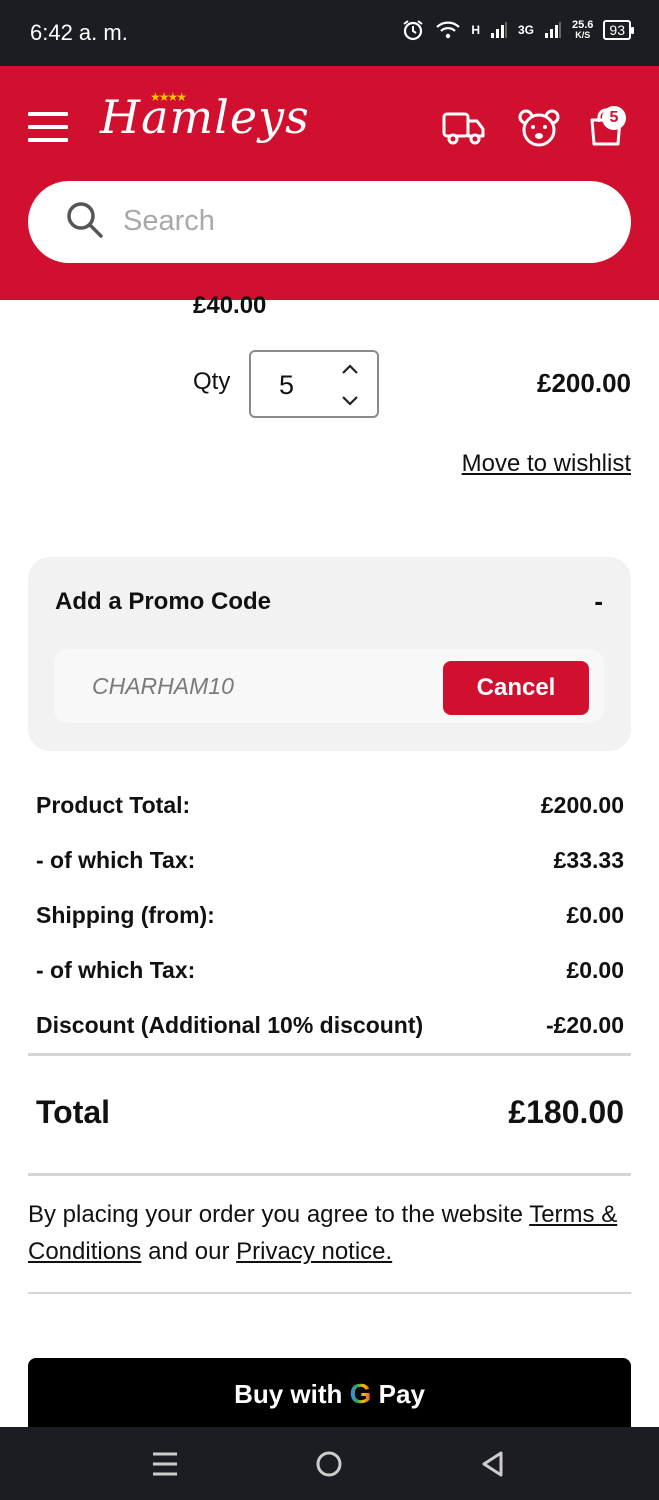 The width and height of the screenshot is (659, 1500). I want to click on google-pay-button: Buy with G Pay, so click(329, 1398).